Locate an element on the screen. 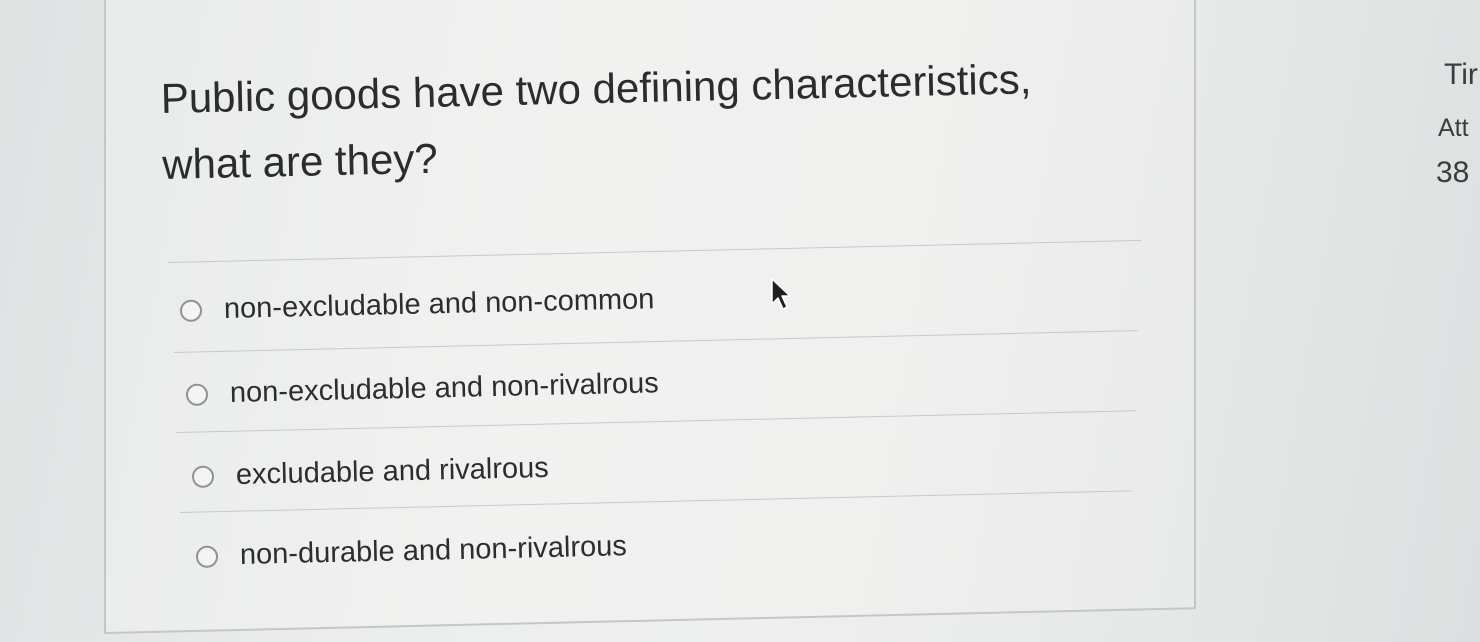 The image size is (1480, 642). timer-label: Tir is located at coordinates (1461, 74).